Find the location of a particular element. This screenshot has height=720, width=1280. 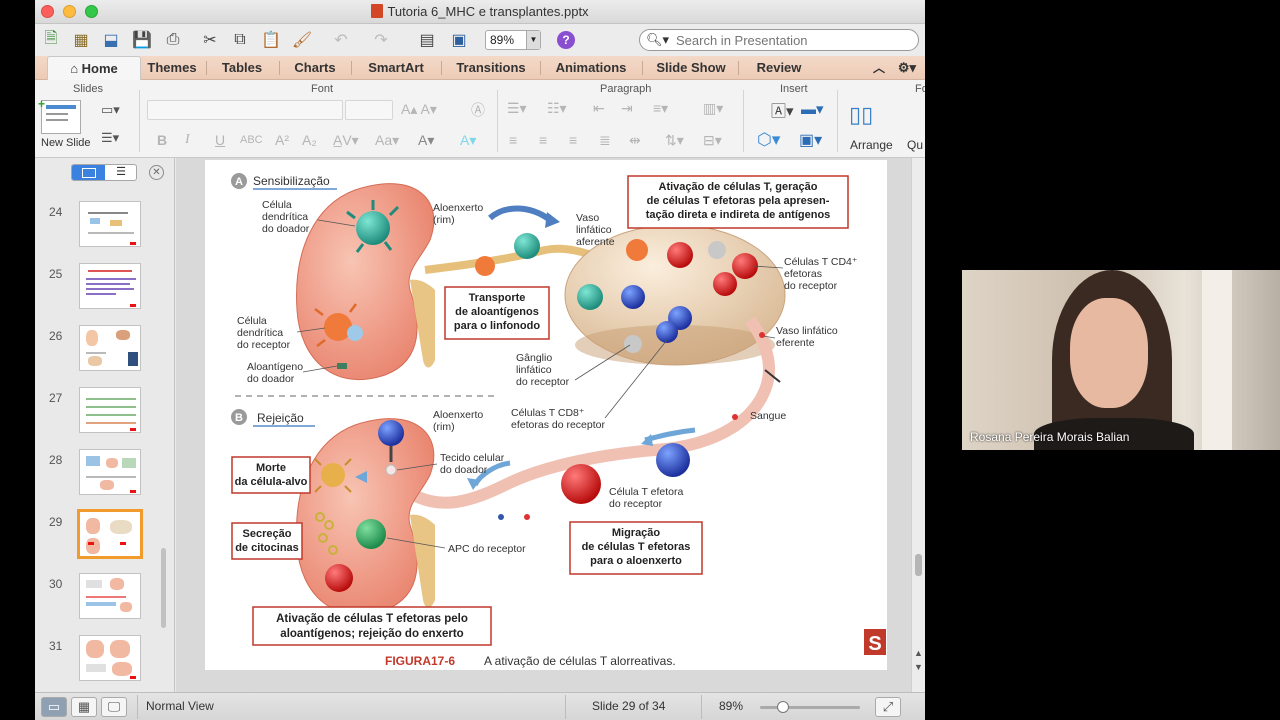

view-toggle: ☰ is located at coordinates (104, 172).